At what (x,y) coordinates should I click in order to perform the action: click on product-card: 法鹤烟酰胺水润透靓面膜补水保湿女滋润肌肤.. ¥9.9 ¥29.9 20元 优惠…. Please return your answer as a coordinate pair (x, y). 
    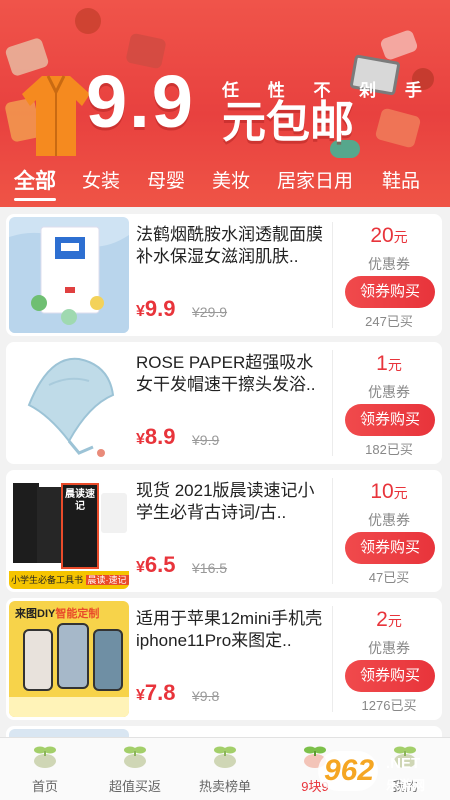
    Looking at the image, I should click on (224, 275).